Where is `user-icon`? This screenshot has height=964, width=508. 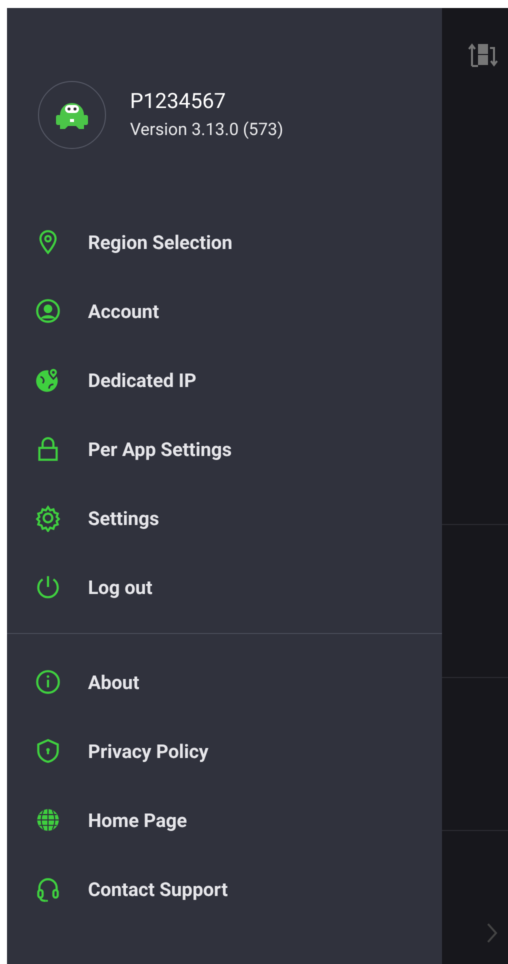 user-icon is located at coordinates (48, 311).